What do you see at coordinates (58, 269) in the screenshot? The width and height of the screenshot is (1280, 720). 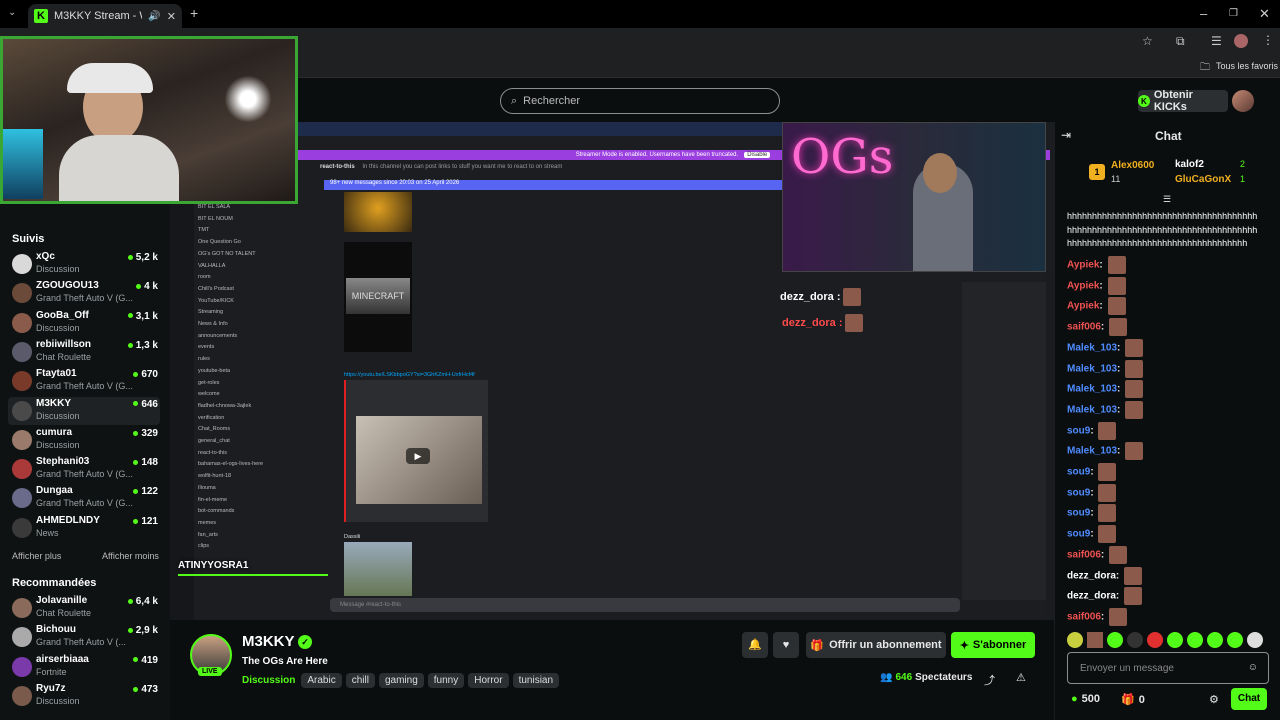 I see `channel-category: Discussion` at bounding box center [58, 269].